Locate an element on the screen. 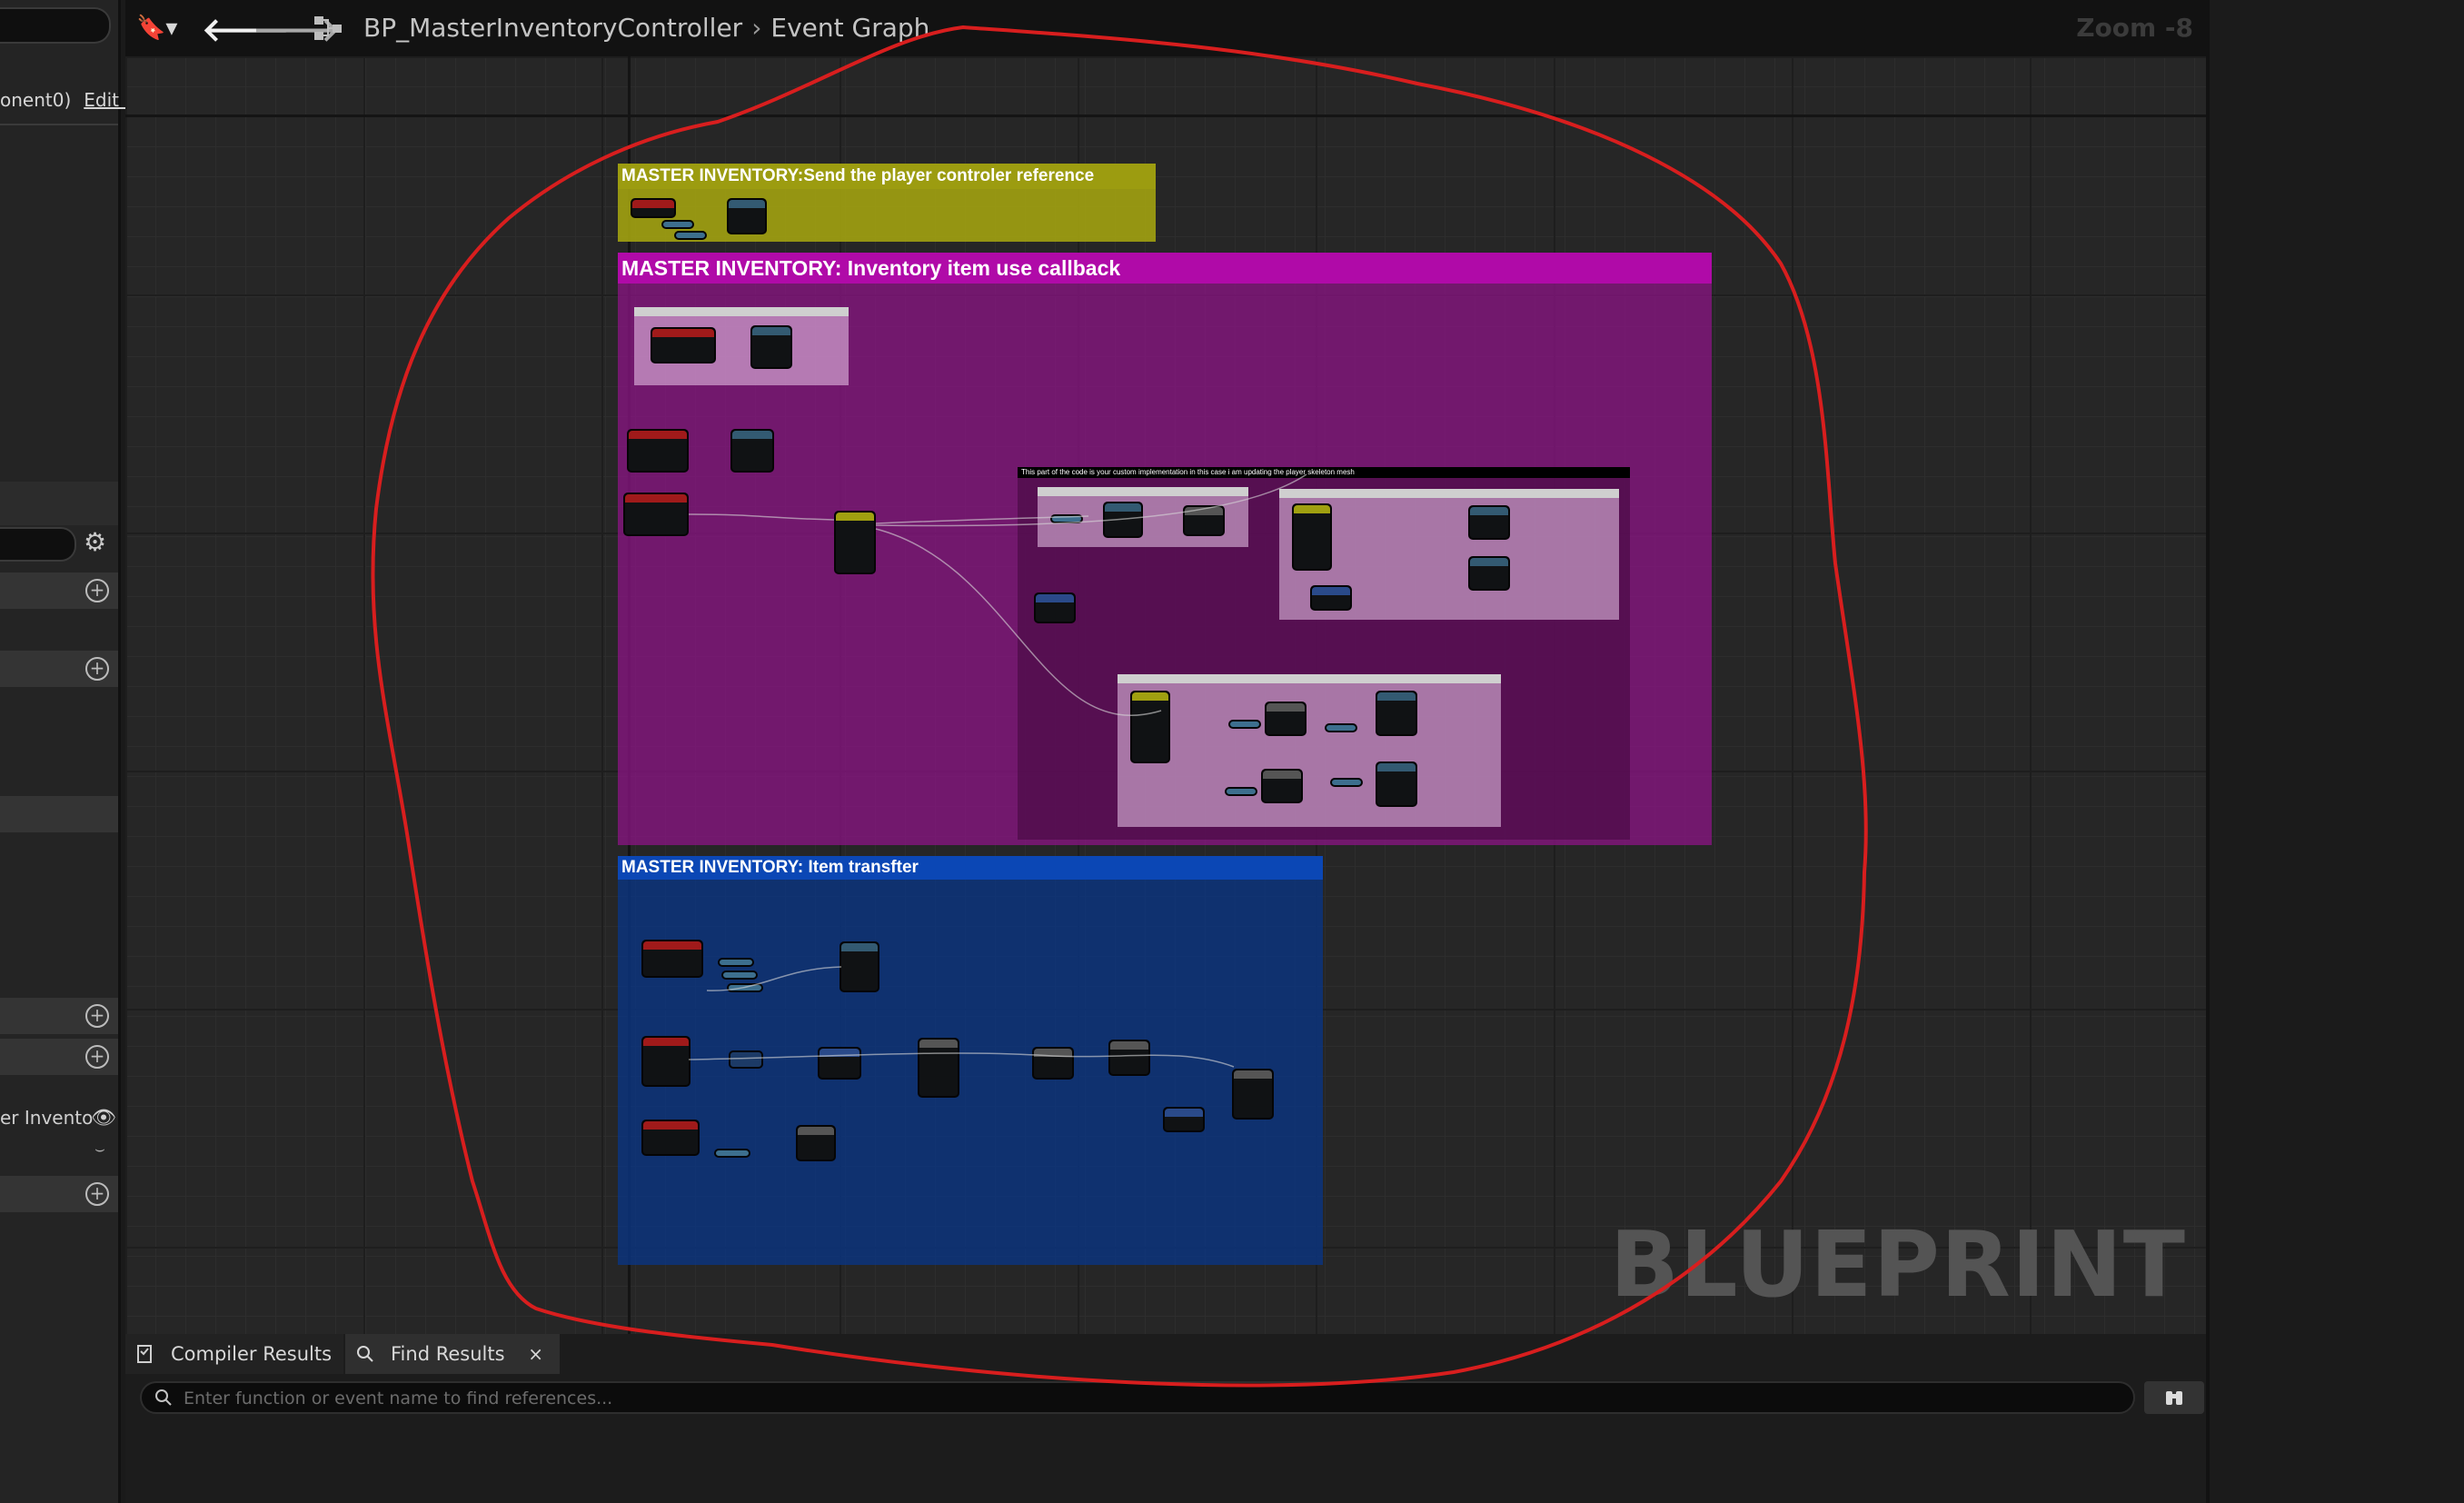  panel-section-header is located at coordinates (59, 503).